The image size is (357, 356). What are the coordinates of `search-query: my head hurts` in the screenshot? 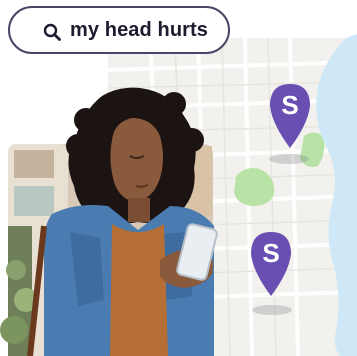 It's located at (139, 29).